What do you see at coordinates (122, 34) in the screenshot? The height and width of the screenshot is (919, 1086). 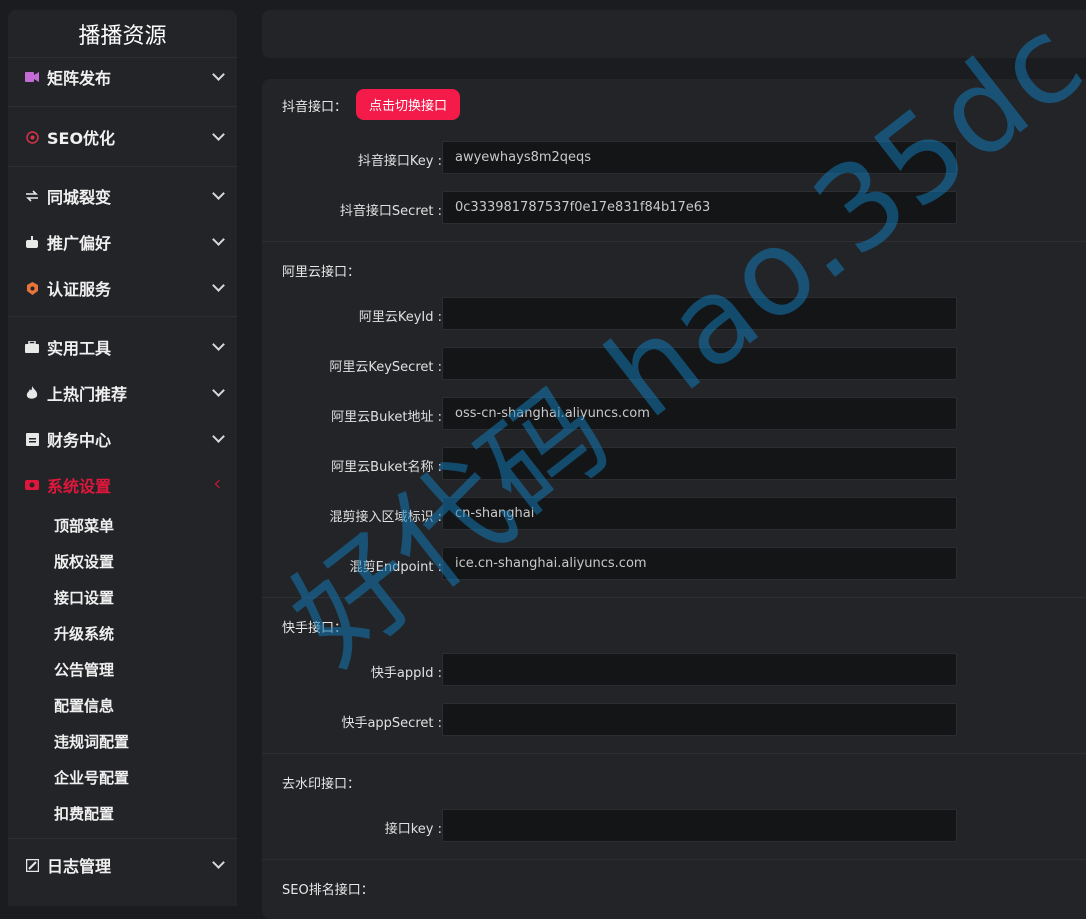 I see `brand-title: 播播资源` at bounding box center [122, 34].